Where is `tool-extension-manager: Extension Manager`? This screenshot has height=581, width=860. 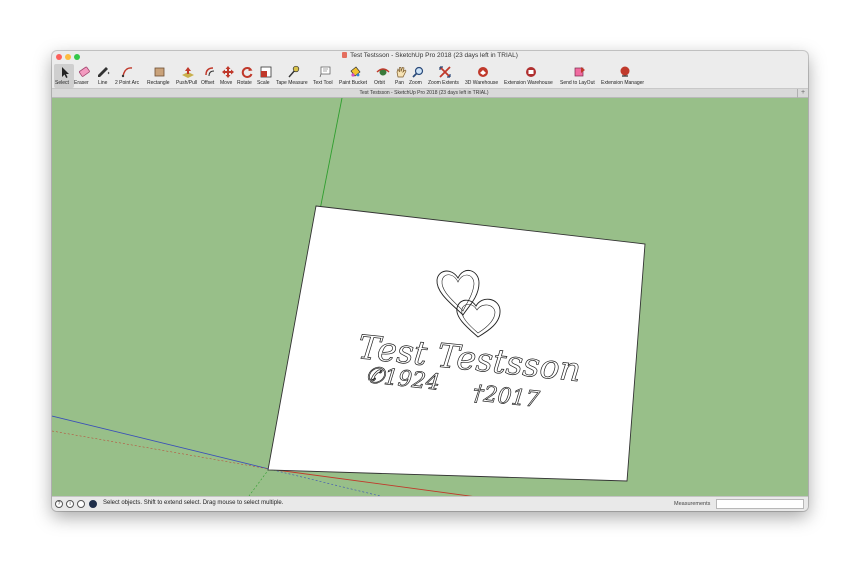
tool-extension-manager: Extension Manager is located at coordinates (625, 76).